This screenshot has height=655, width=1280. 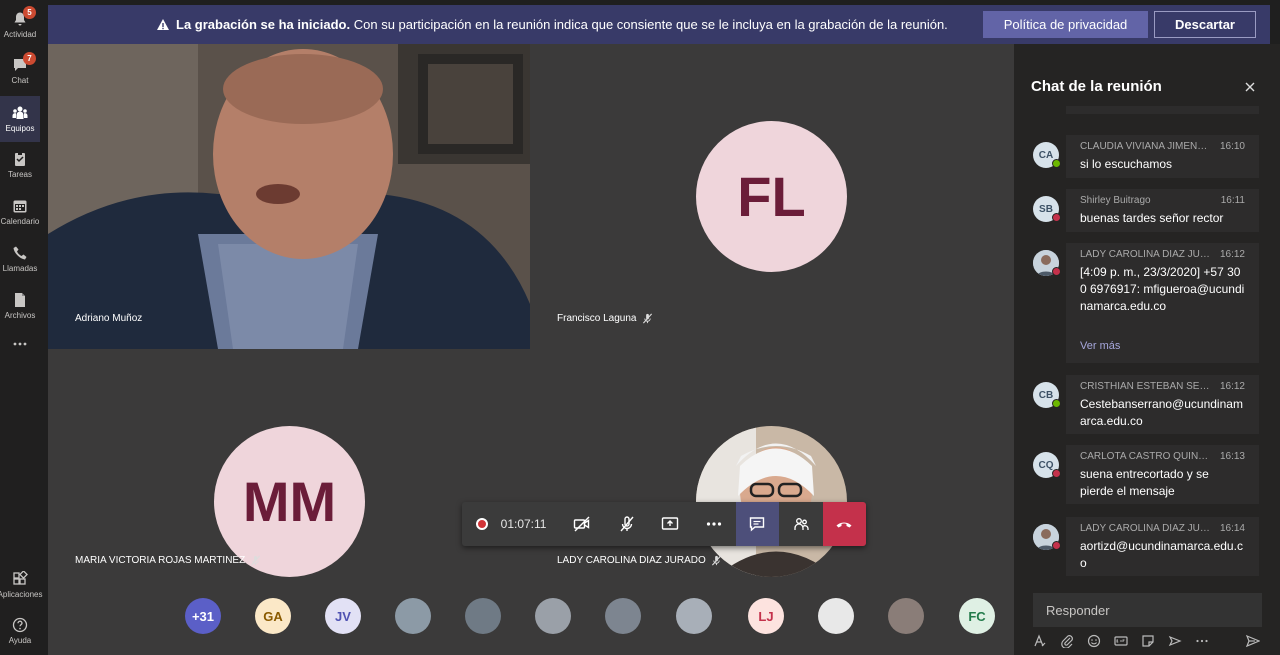 I want to click on file-icon, so click(x=20, y=300).